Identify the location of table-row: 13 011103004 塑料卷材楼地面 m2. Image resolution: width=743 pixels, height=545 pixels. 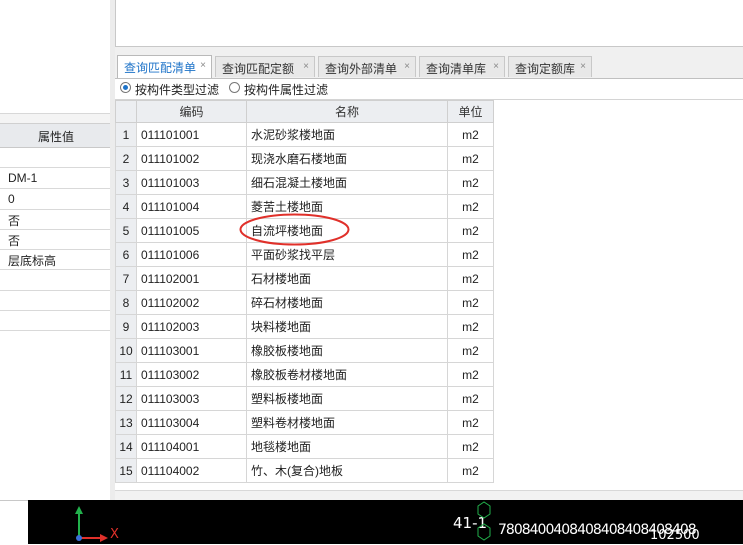
(304, 422).